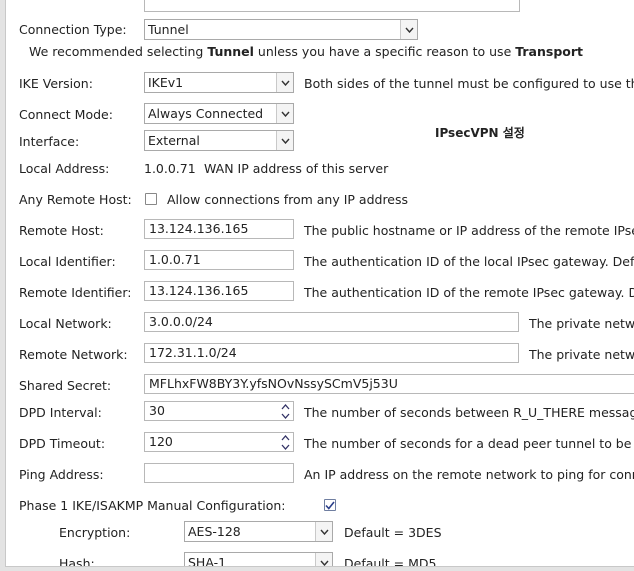 The width and height of the screenshot is (634, 571). What do you see at coordinates (331, 322) in the screenshot?
I see `local-network-input: 3.0.0.0/24` at bounding box center [331, 322].